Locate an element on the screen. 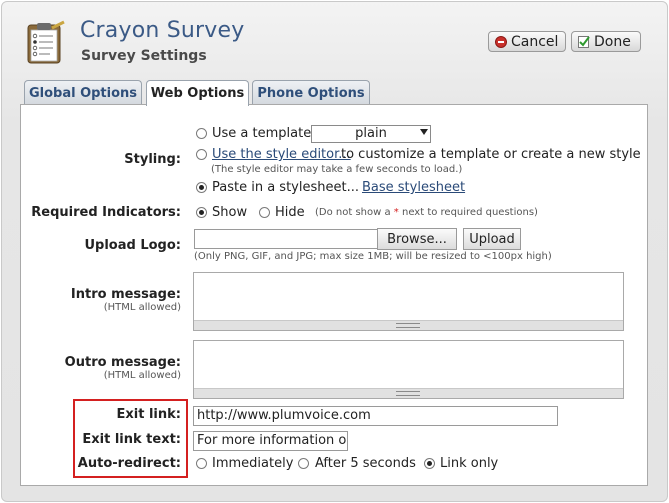 This screenshot has height=503, width=669. template-select: plain is located at coordinates (371, 134).